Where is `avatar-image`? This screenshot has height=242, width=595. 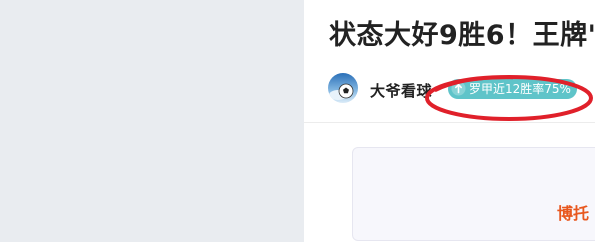
avatar-image is located at coordinates (343, 88).